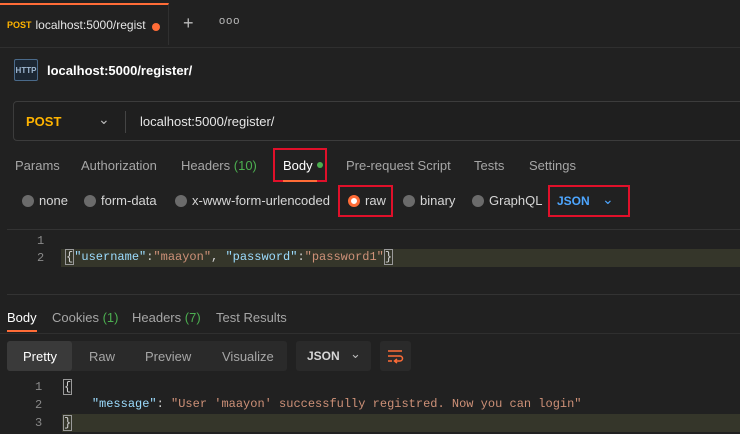 This screenshot has width=740, height=434. Describe the element at coordinates (37, 165) in the screenshot. I see `tab-params: Params` at that location.